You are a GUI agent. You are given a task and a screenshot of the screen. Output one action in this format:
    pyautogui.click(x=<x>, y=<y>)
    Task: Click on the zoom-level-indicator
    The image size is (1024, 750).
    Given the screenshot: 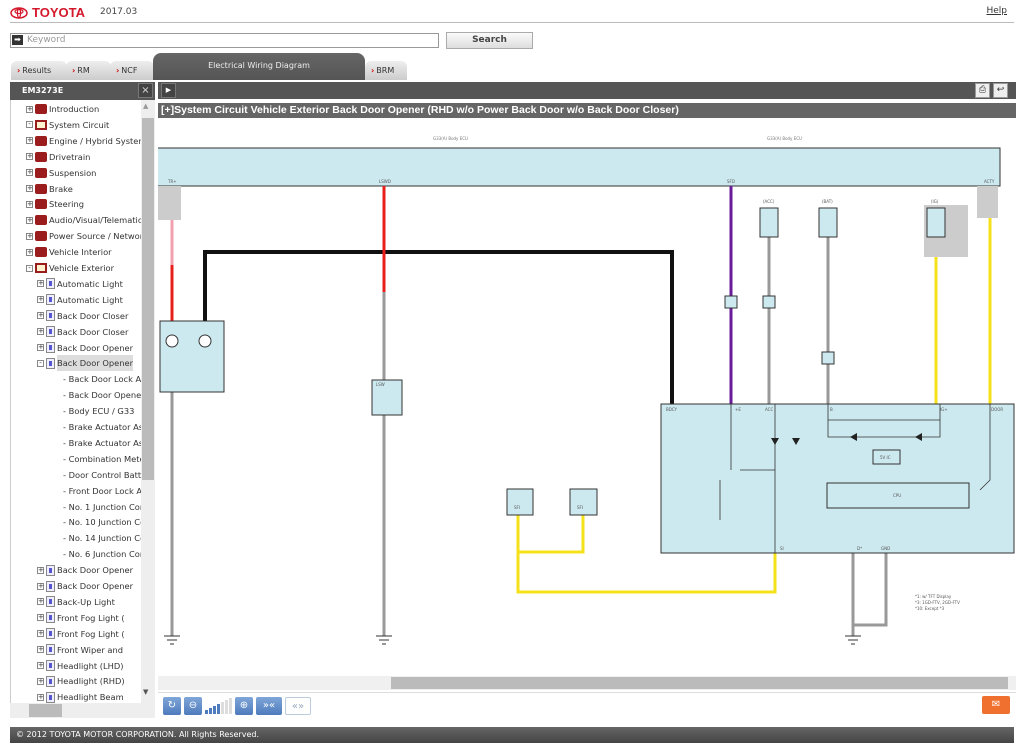 What is the action you would take?
    pyautogui.click(x=218, y=705)
    